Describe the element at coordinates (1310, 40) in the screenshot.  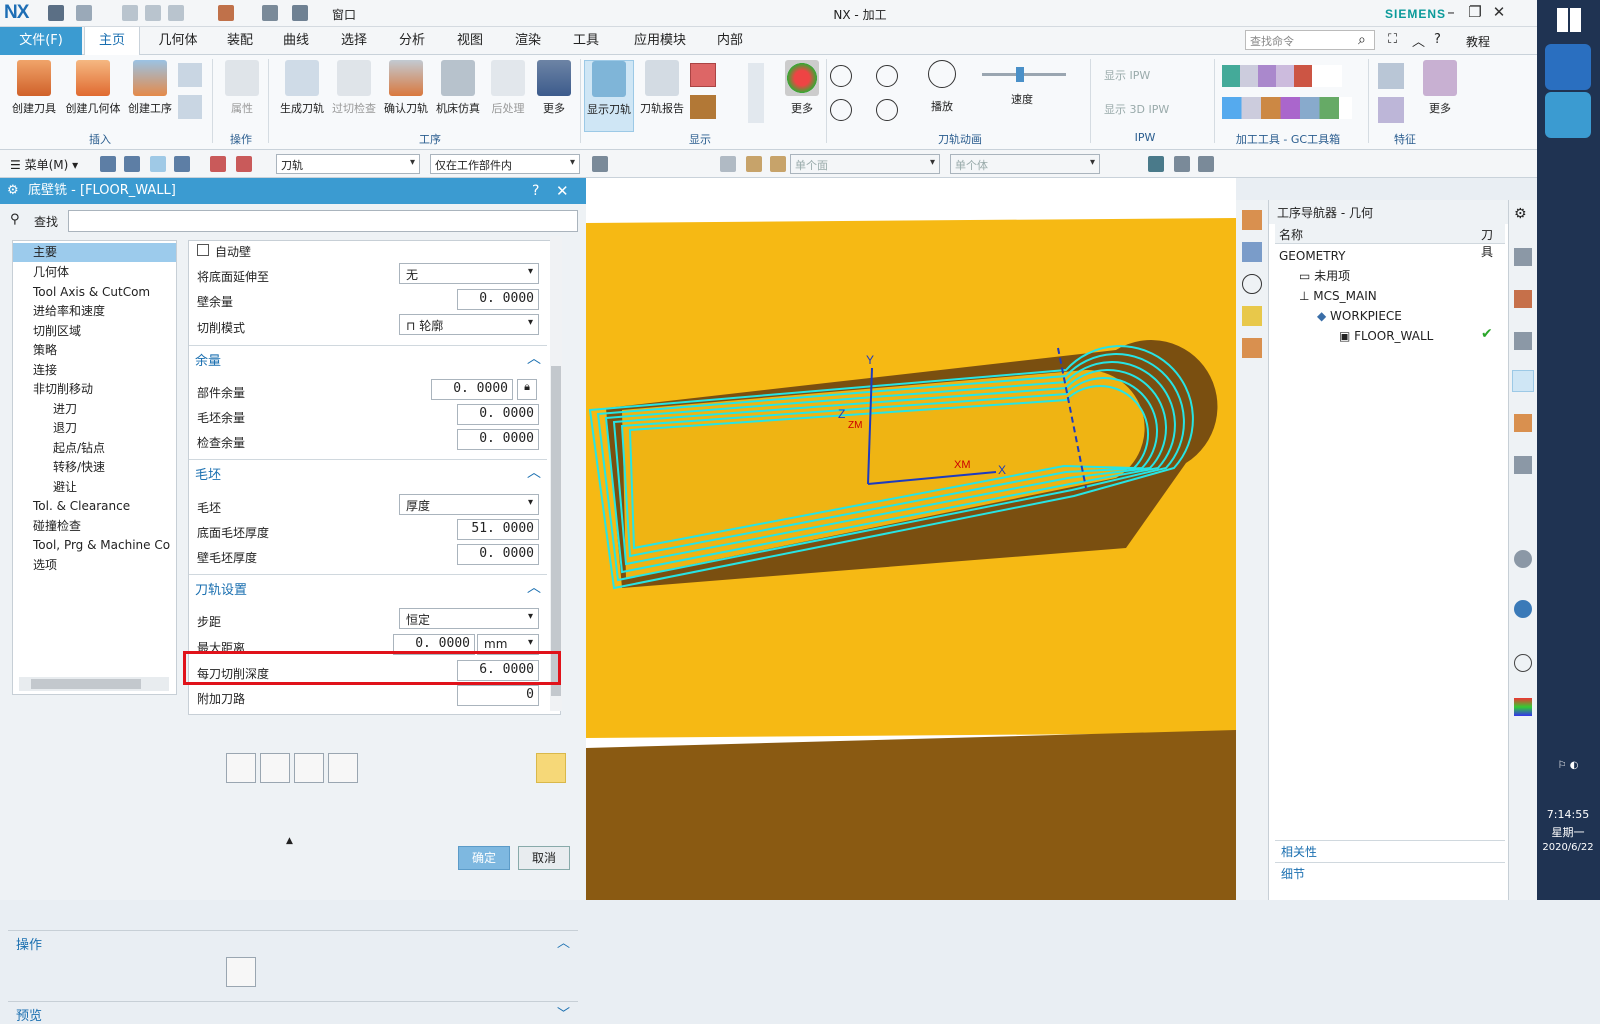
I see `command-search-input: 查找命令` at that location.